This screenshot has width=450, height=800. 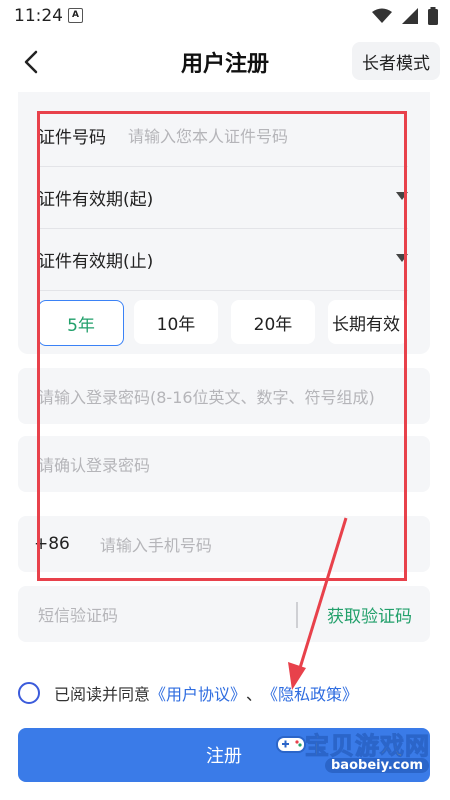 I want to click on period-option-permanent: 长期有效, so click(x=368, y=322).